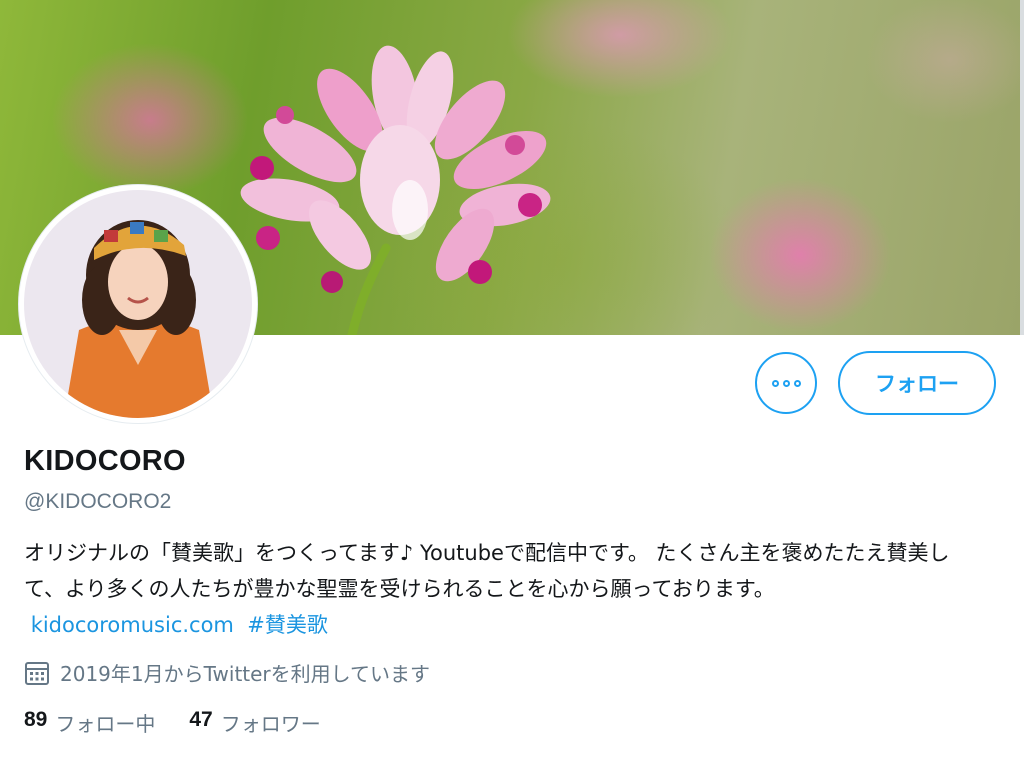 The width and height of the screenshot is (1024, 757). What do you see at coordinates (105, 724) in the screenshot?
I see `following-label: フォロー中` at bounding box center [105, 724].